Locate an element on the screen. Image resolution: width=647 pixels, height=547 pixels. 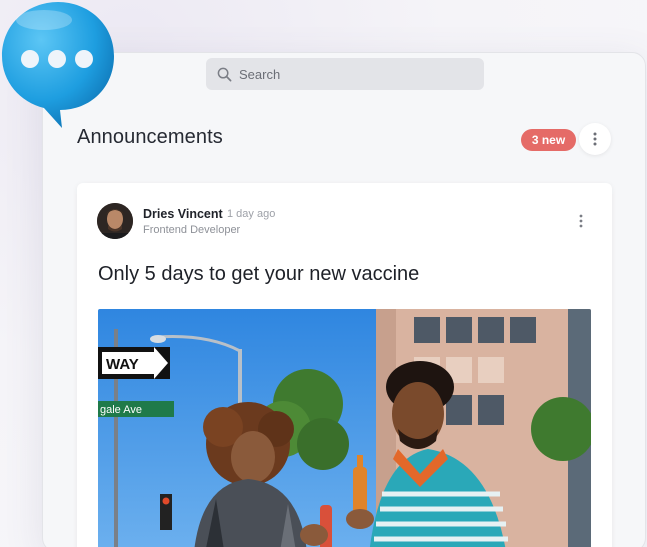
post-timestamp: 1 day ago is located at coordinates (251, 214).